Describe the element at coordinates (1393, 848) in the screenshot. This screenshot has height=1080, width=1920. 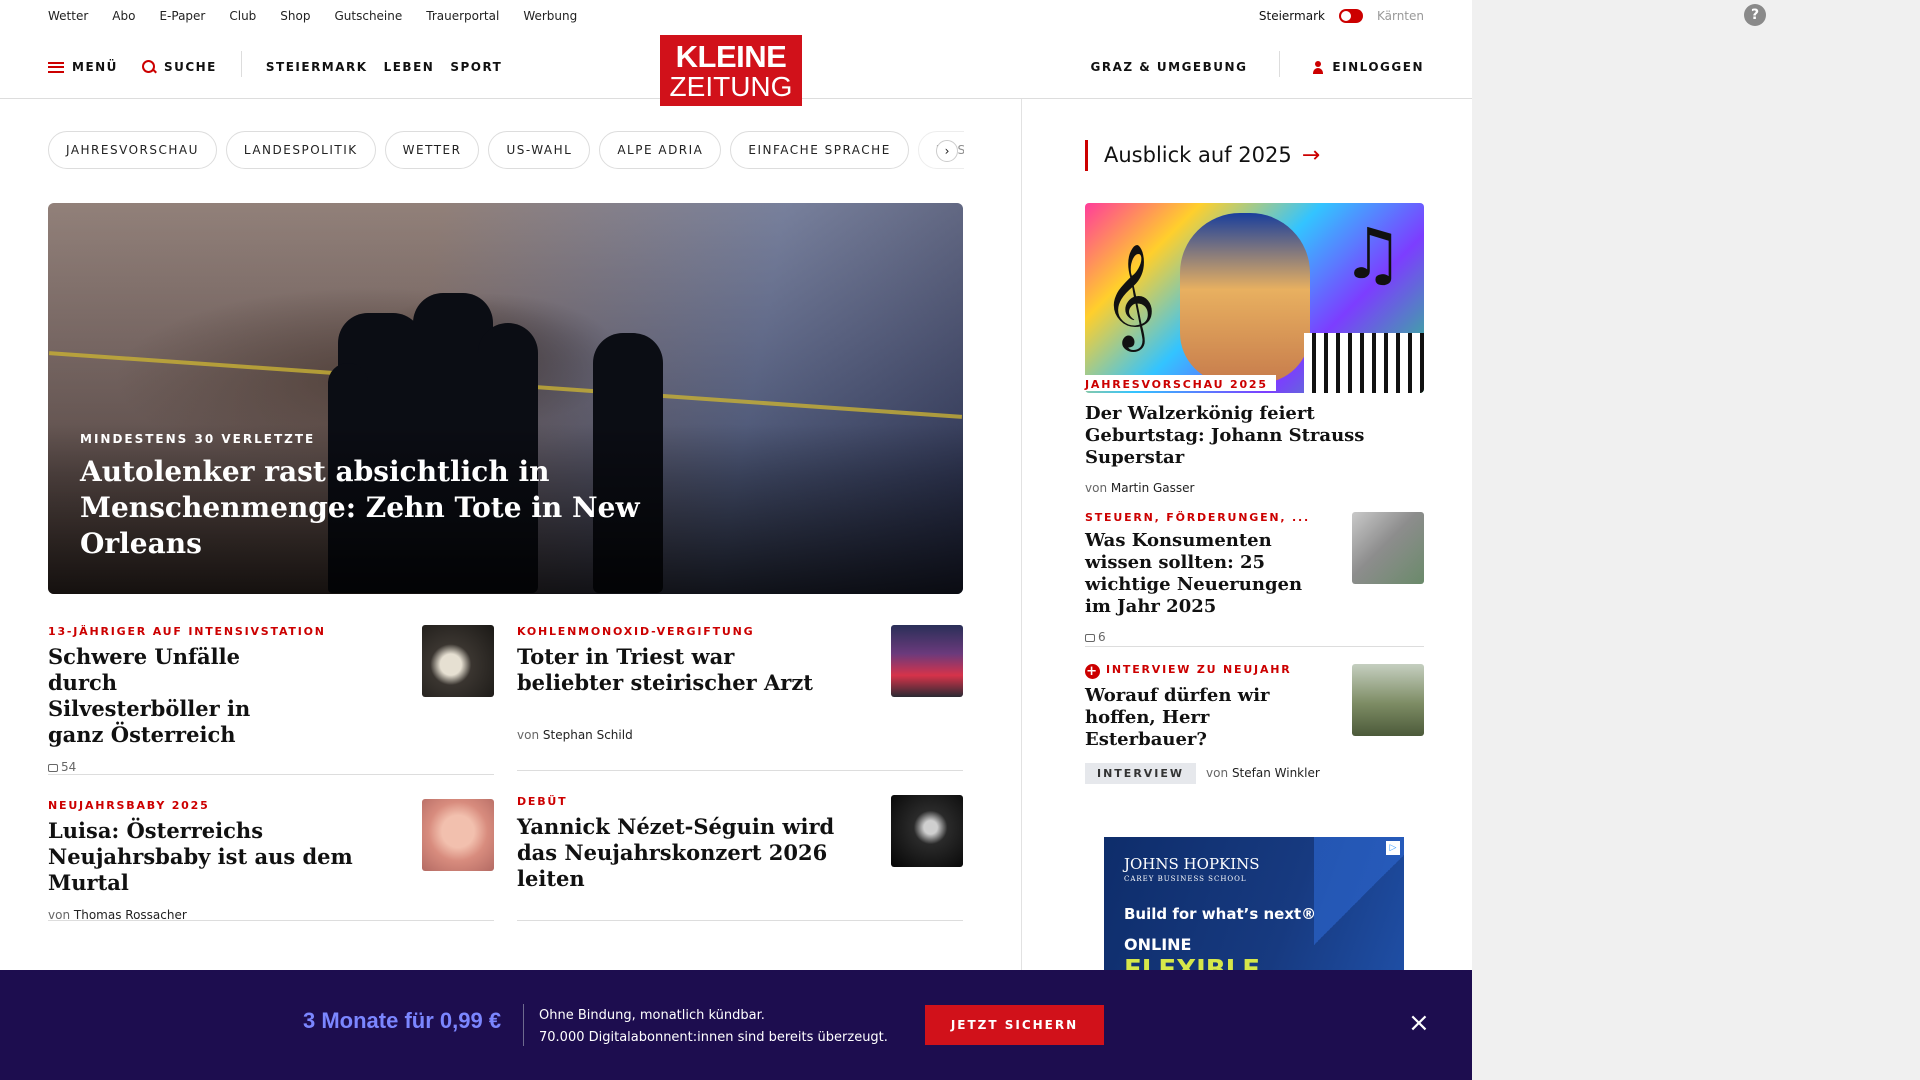
I see `ad-choices-icon: ▷` at that location.